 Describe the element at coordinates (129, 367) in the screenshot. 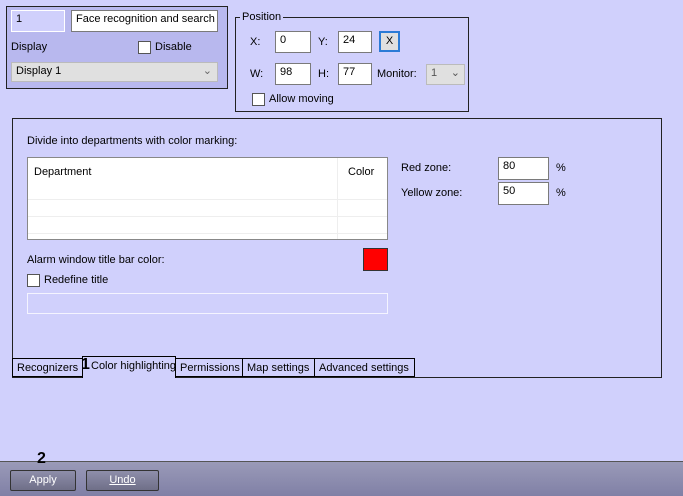

I see `tab-color-highlighting: Color highlighting` at that location.